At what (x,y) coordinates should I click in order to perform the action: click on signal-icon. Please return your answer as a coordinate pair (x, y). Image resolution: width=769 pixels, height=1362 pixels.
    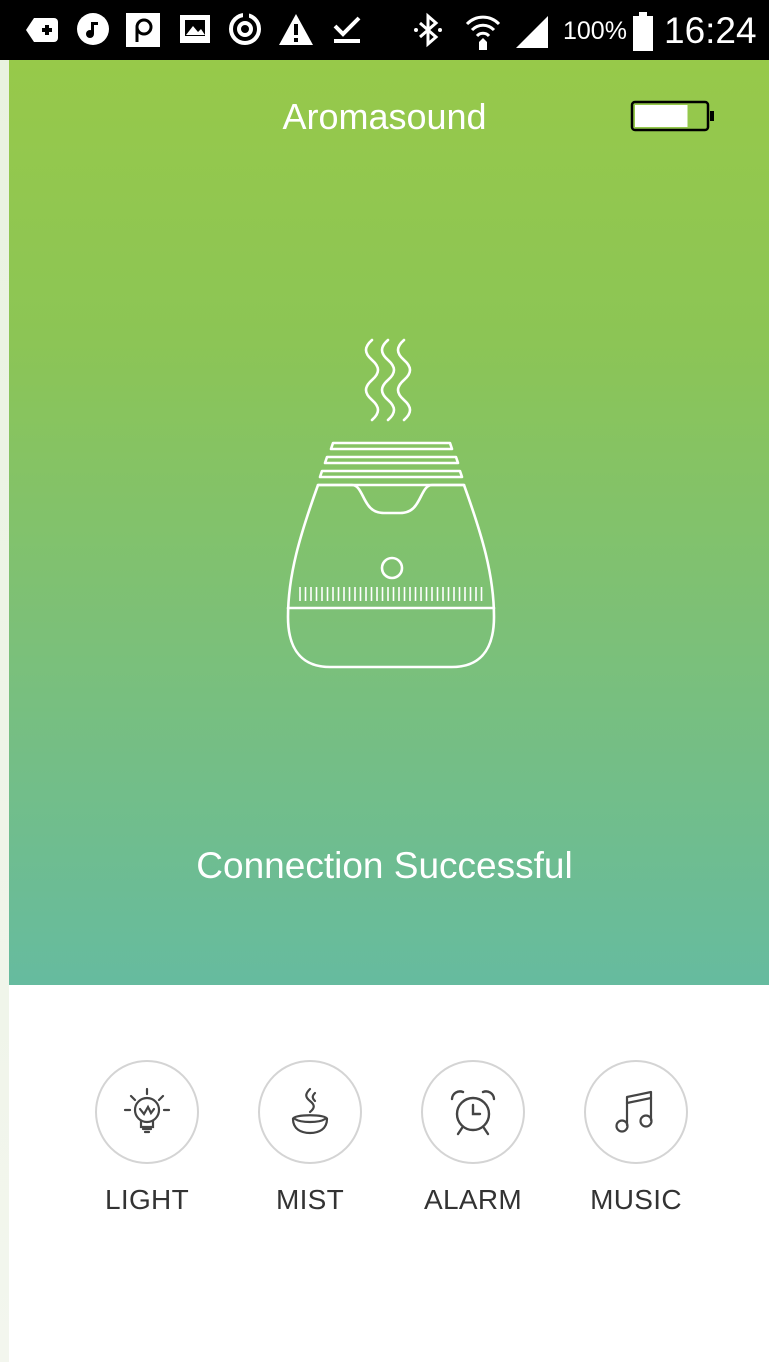
    Looking at the image, I should click on (532, 32).